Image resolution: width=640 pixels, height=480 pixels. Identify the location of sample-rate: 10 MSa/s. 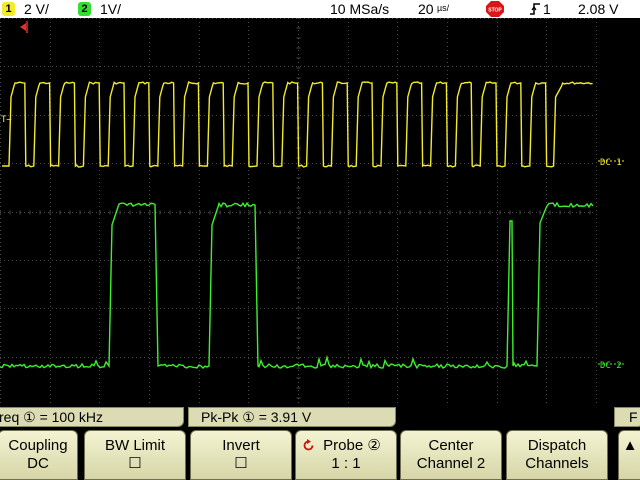
(360, 9).